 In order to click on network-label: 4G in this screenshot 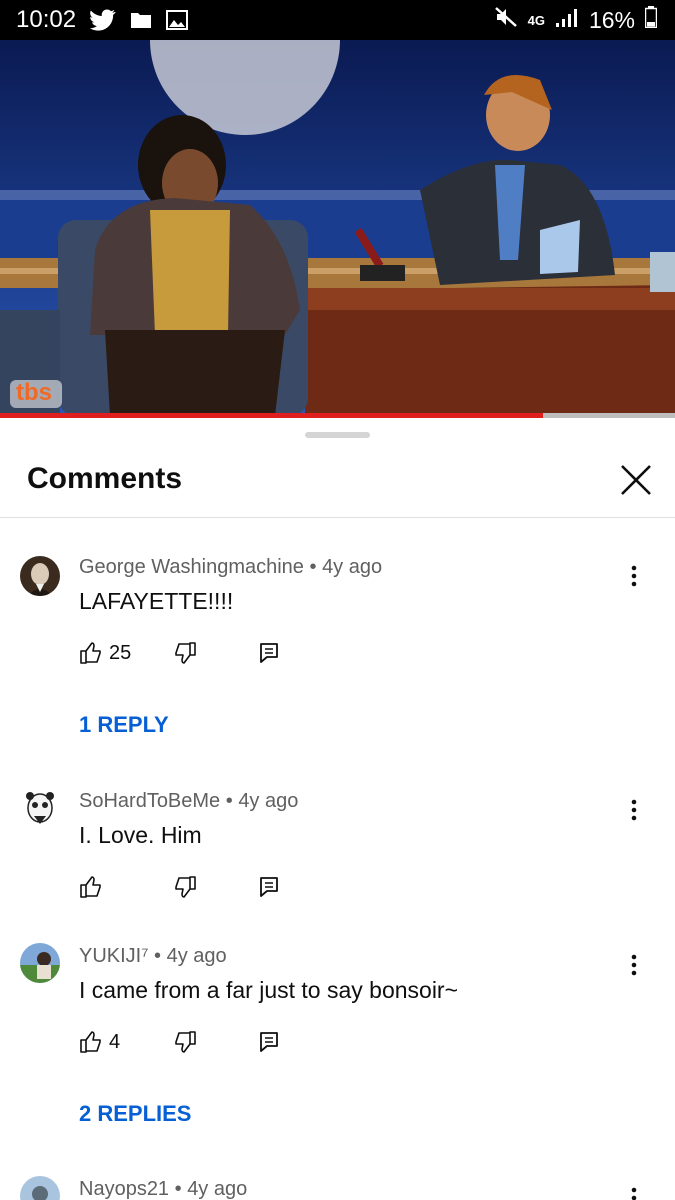, I will do `click(536, 20)`.